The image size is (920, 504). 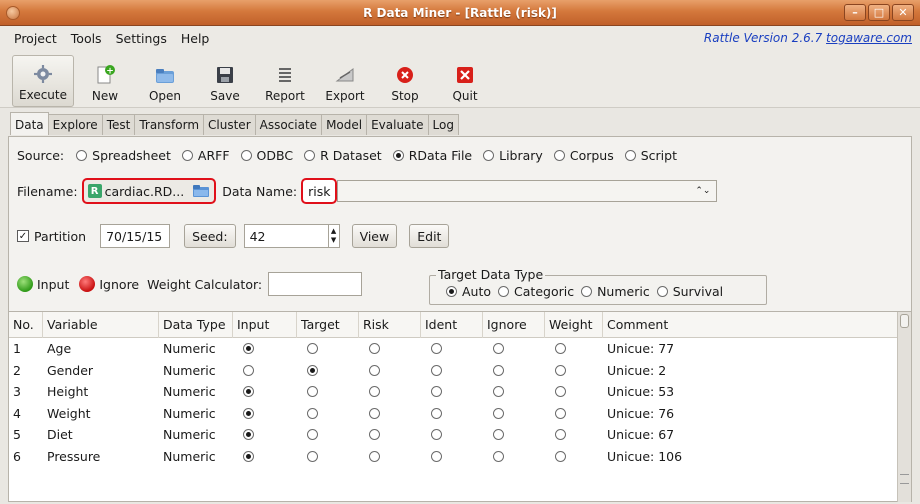 I want to click on tab-model: Model, so click(x=344, y=124).